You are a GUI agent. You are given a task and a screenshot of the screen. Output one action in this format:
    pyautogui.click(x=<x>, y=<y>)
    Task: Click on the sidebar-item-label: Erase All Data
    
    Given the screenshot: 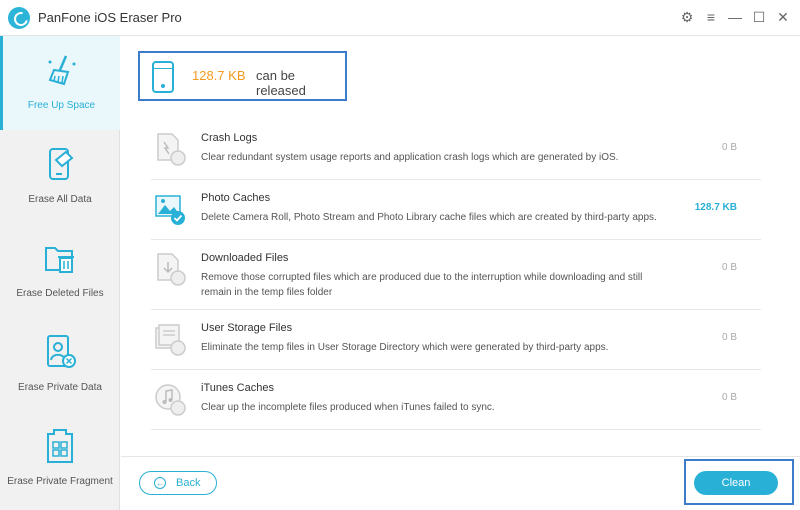 What is the action you would take?
    pyautogui.click(x=60, y=199)
    